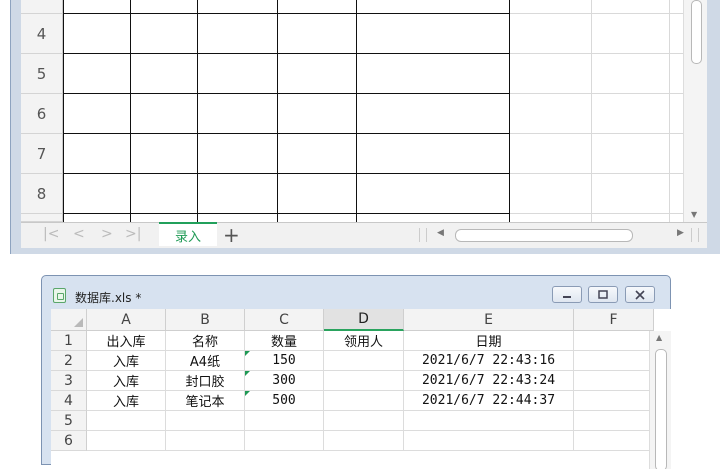  I want to click on column-header-c: C, so click(284, 320).